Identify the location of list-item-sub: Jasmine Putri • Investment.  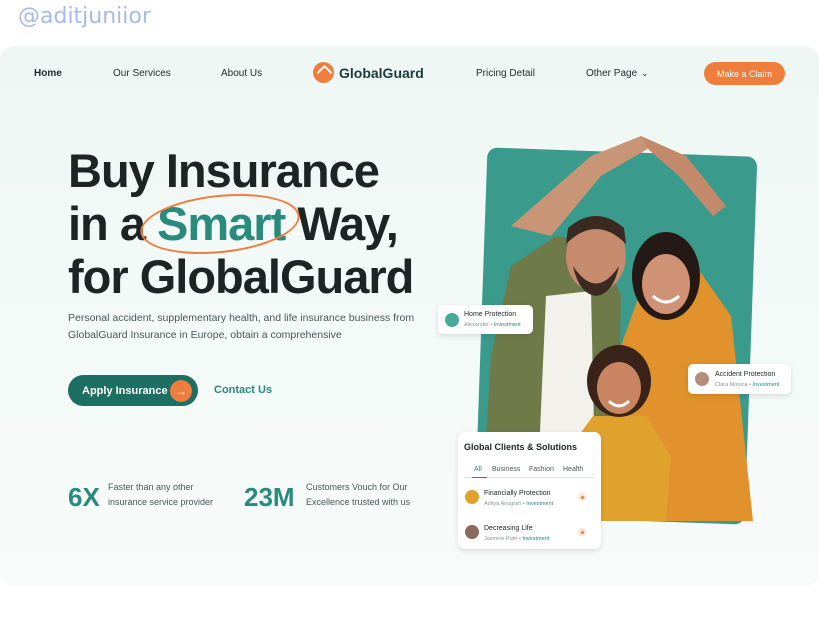
(517, 539).